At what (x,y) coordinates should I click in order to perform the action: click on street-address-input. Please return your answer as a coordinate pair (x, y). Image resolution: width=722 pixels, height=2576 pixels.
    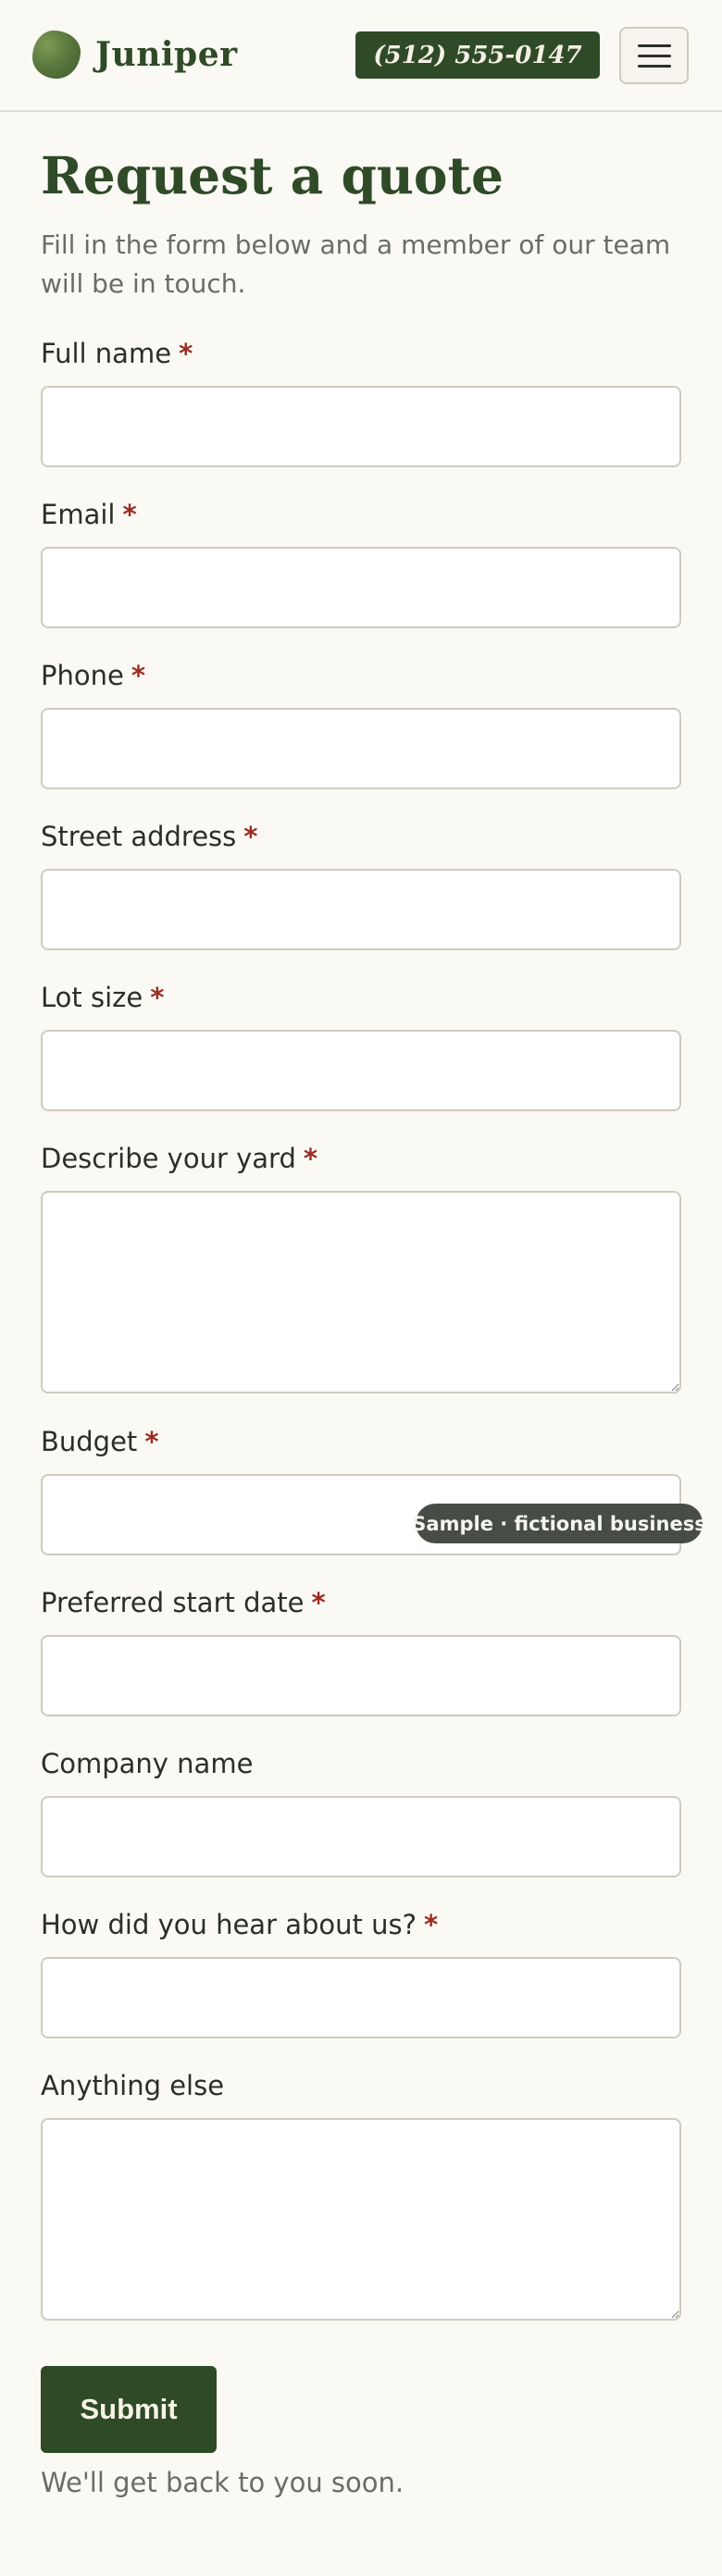
    Looking at the image, I should click on (361, 910).